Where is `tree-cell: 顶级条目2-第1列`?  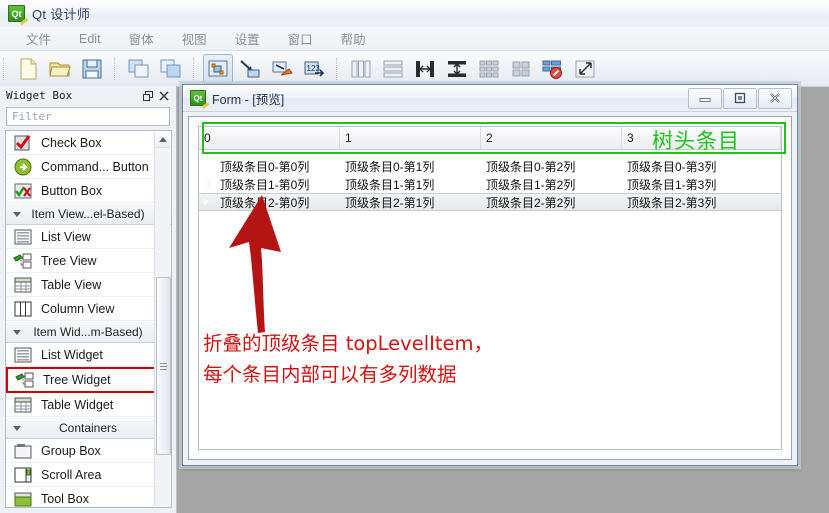 tree-cell: 顶级条目2-第1列 is located at coordinates (390, 202).